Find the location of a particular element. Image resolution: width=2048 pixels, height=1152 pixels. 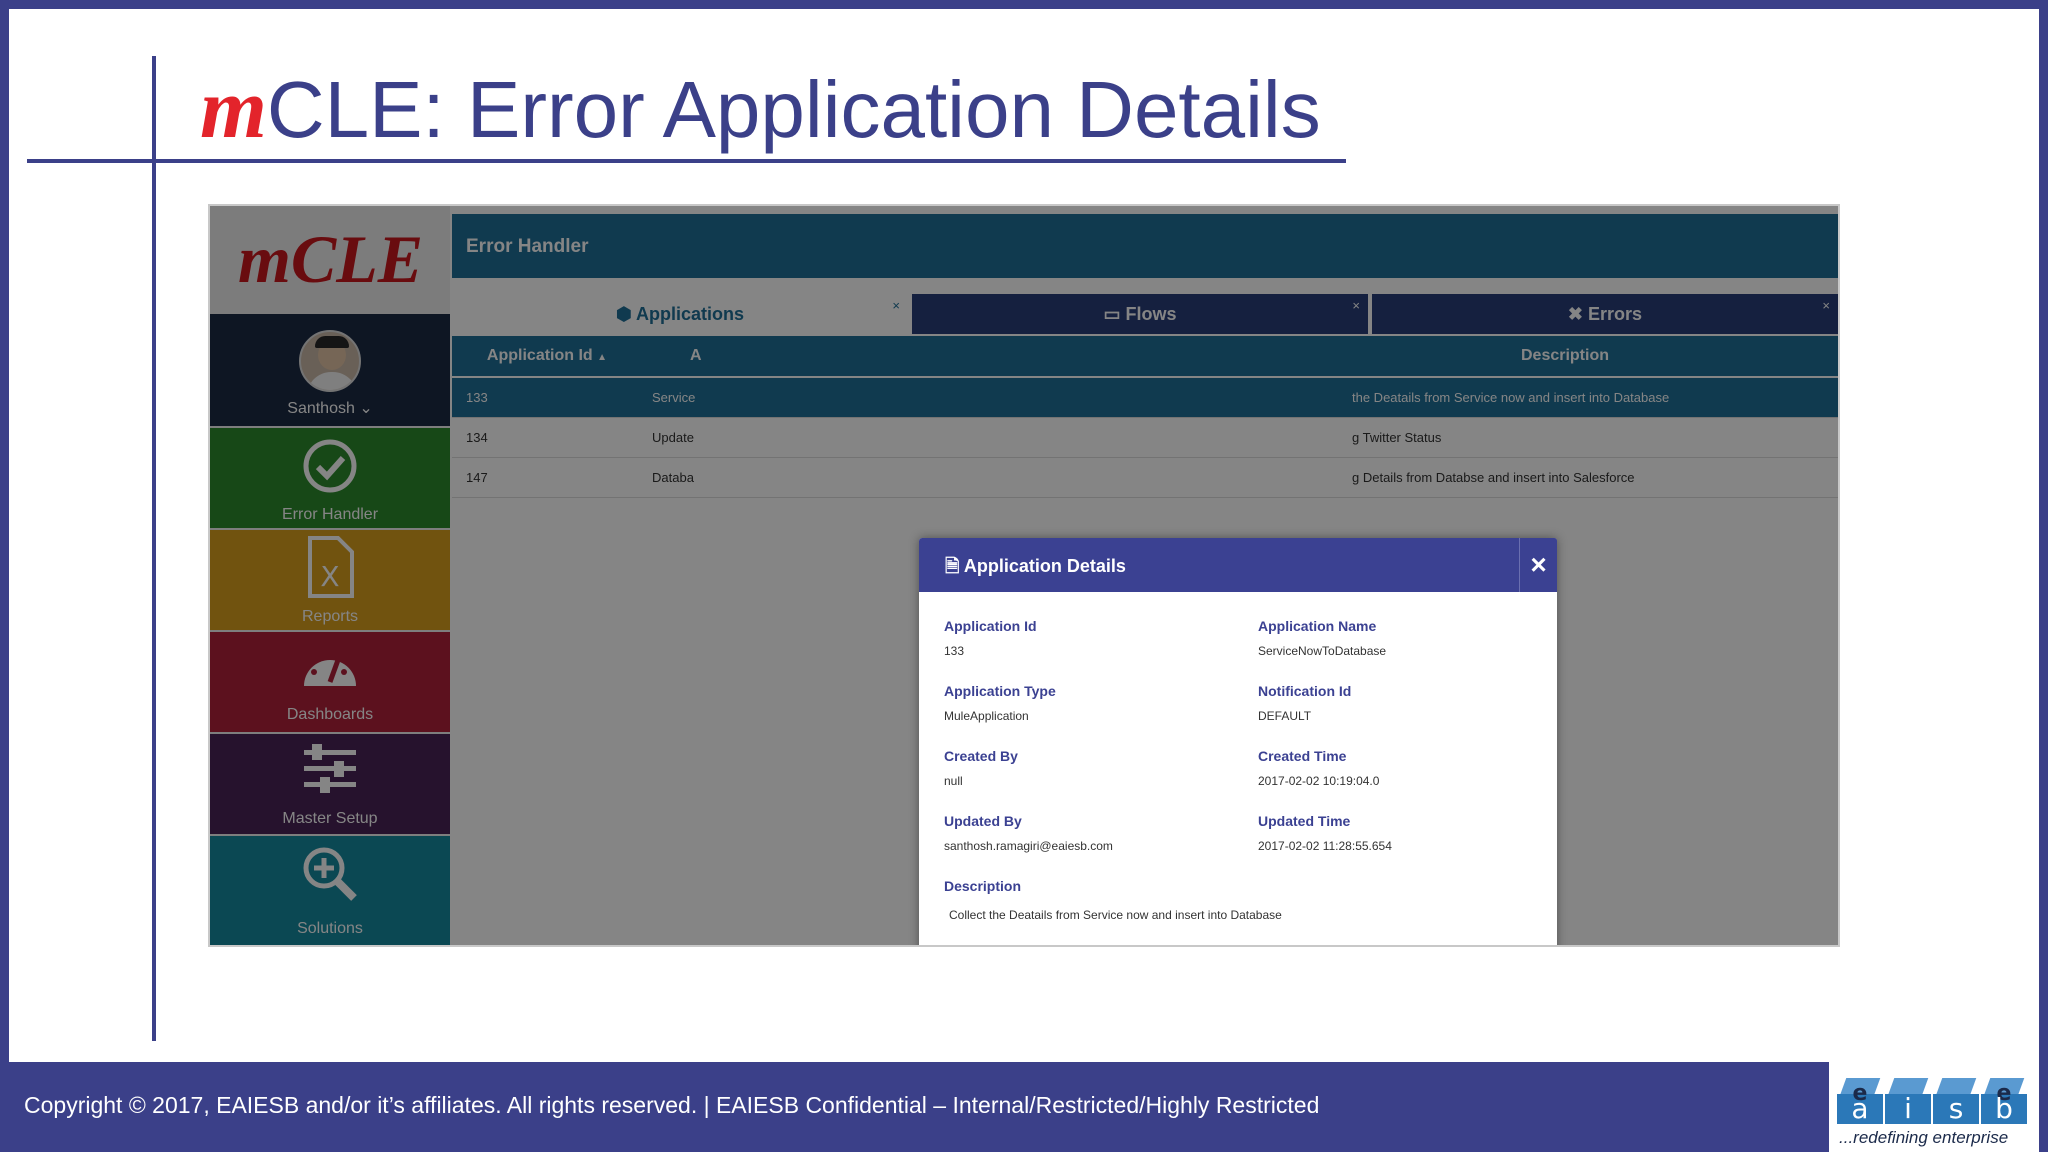

dialog-title: 🗎 Application Details is located at coordinates (1035, 566).